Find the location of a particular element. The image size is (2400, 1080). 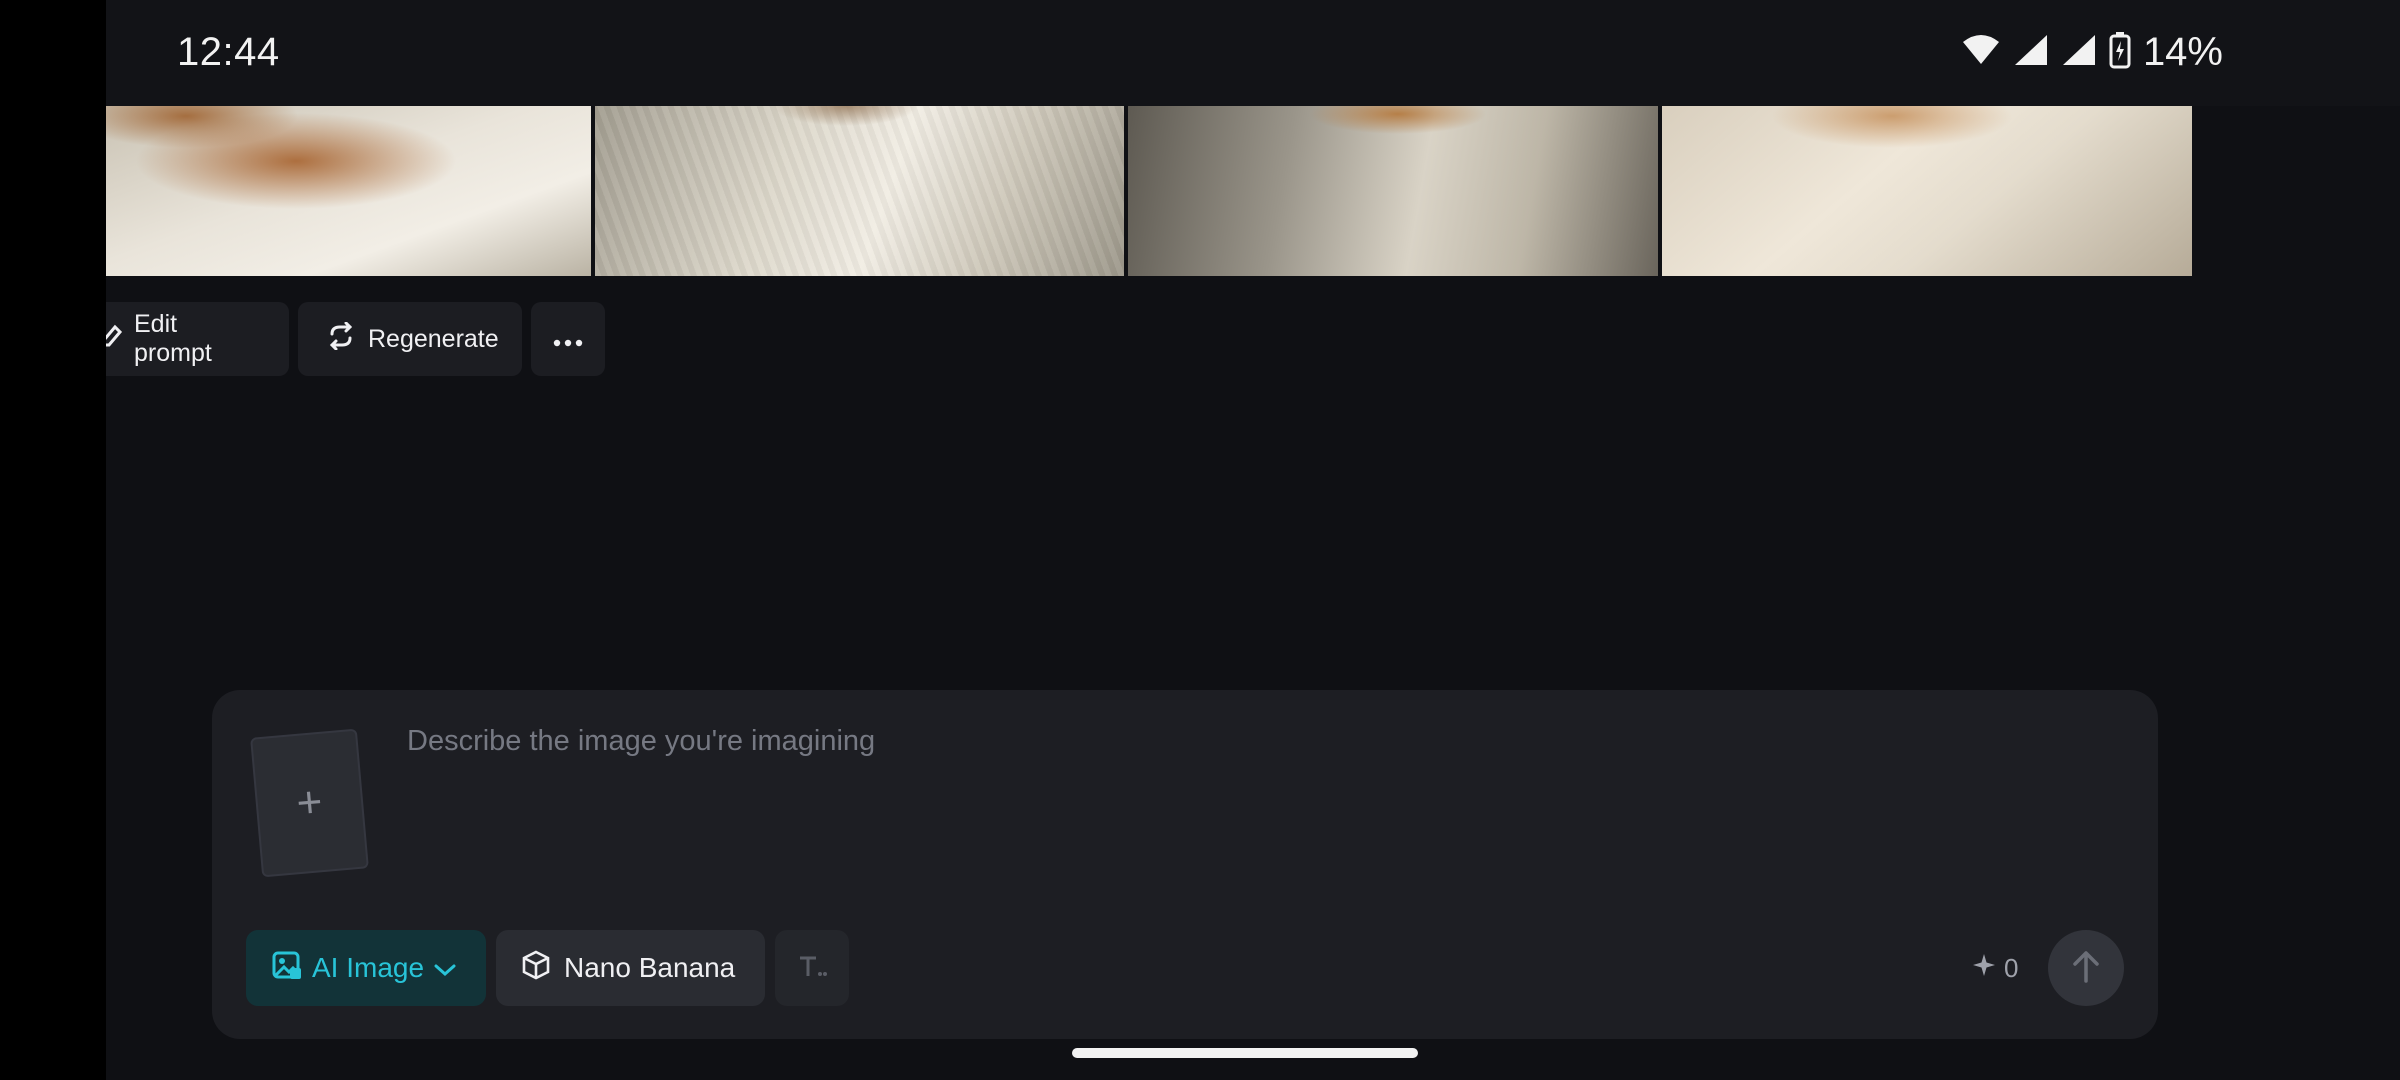

edit-prompt-label: Edit prompt is located at coordinates (173, 338).